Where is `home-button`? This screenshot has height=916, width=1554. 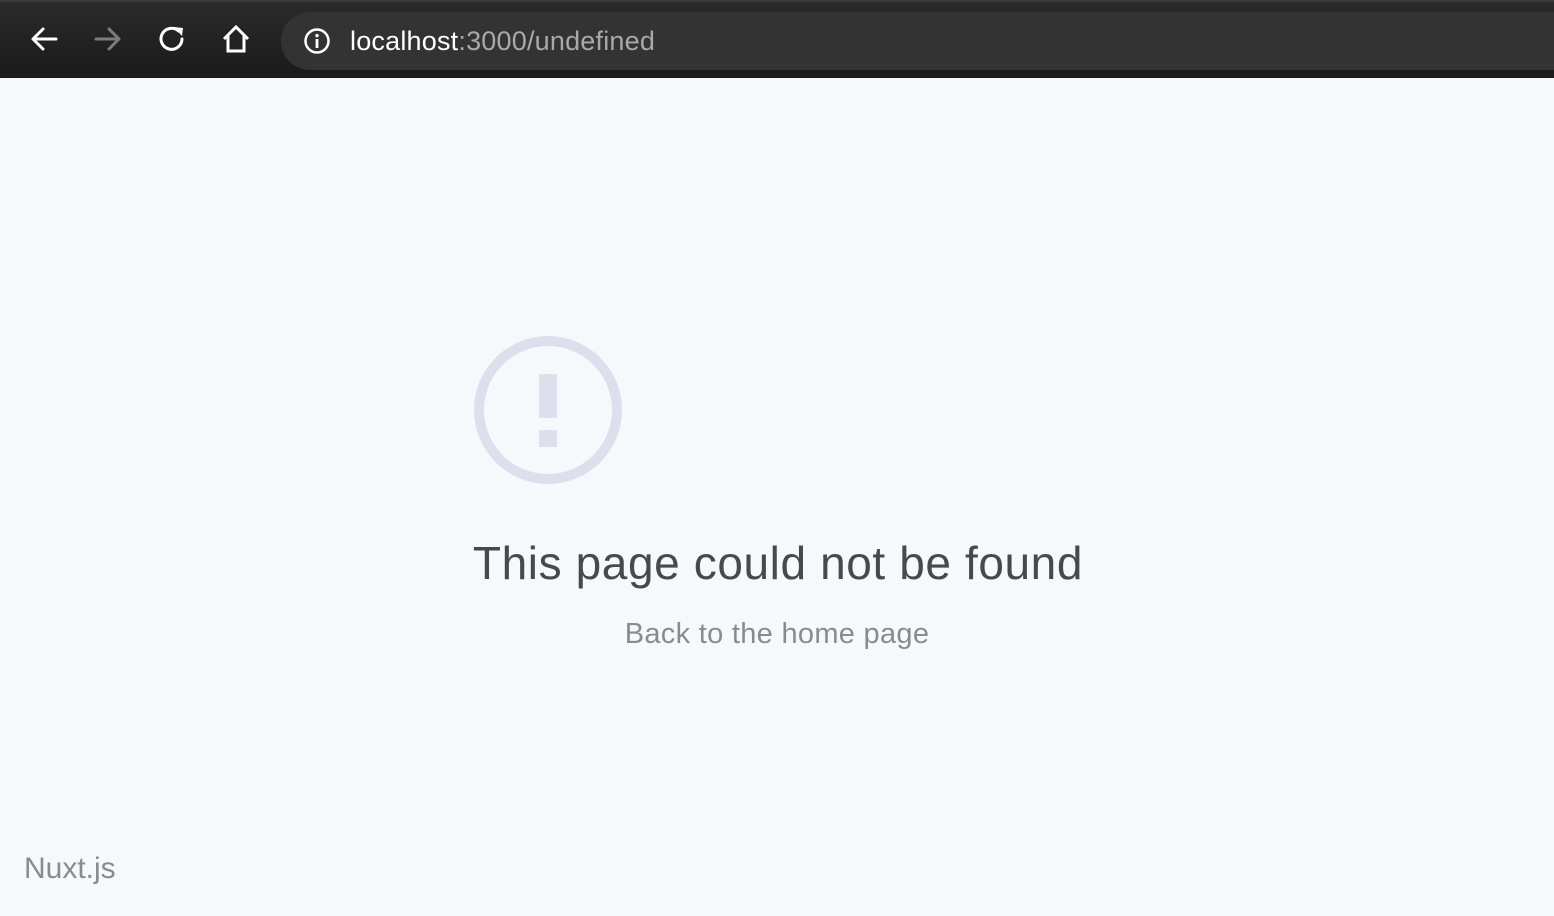
home-button is located at coordinates (236, 39).